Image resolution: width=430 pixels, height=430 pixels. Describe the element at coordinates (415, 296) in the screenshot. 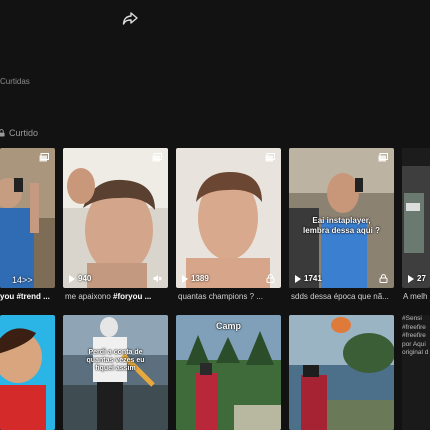

I see `video-caption: A melh` at that location.